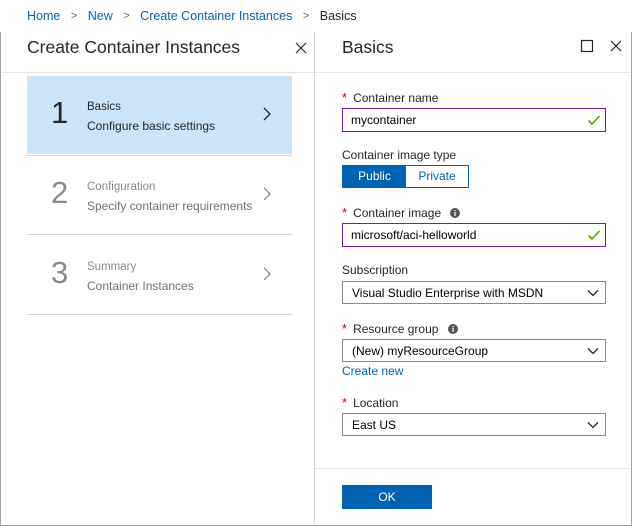 Image resolution: width=632 pixels, height=526 pixels. I want to click on basics-blade-header: Basics, so click(473, 52).